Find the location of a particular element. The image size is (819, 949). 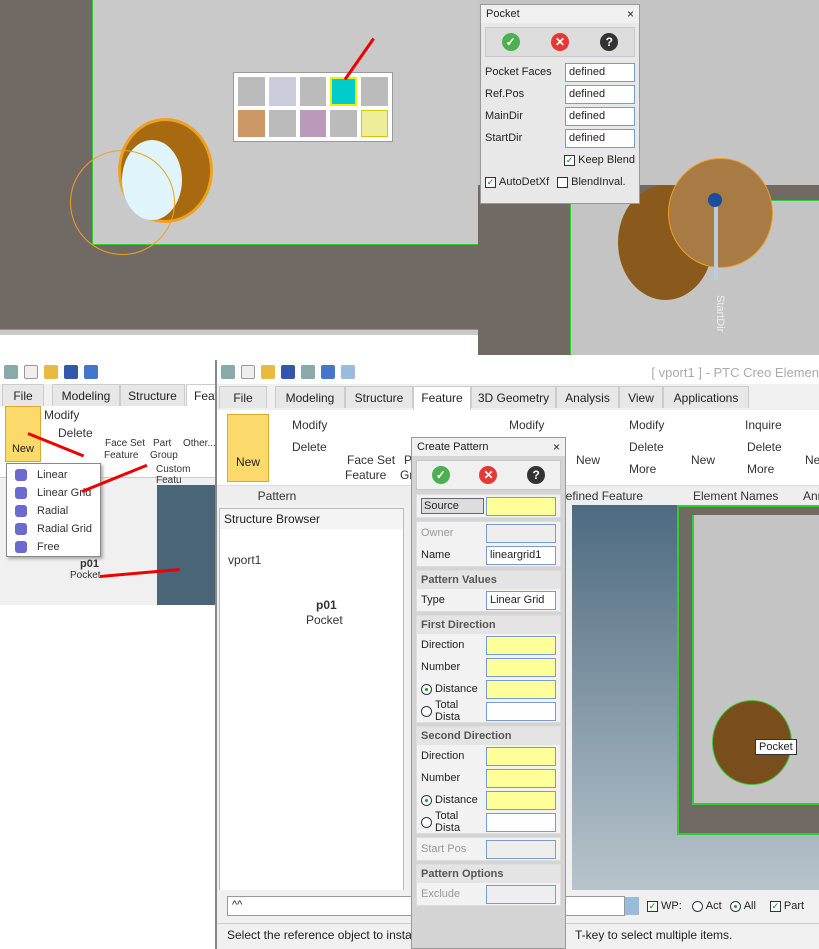

first-total-field is located at coordinates (521, 711).